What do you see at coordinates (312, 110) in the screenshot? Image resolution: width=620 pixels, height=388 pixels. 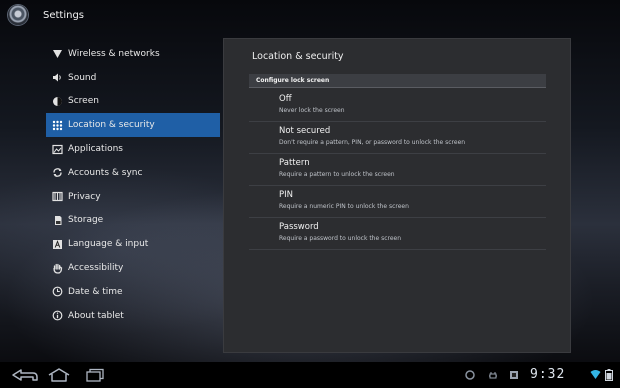 I see `option-subtitle: Never lock the screen` at bounding box center [312, 110].